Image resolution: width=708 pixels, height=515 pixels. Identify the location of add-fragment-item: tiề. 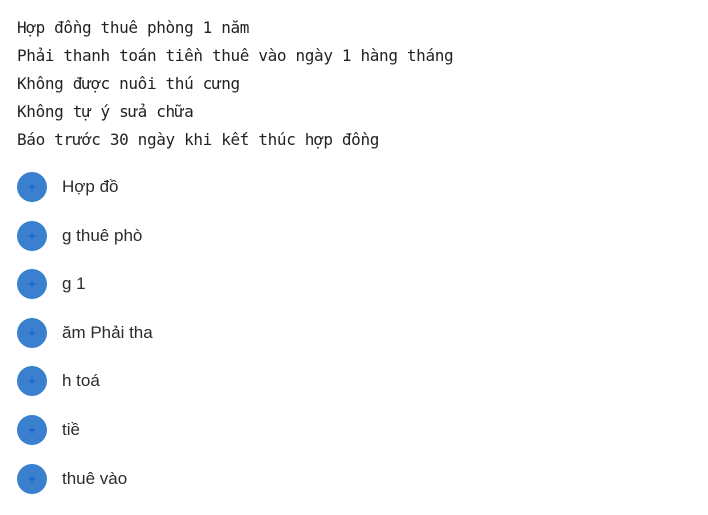
(85, 430).